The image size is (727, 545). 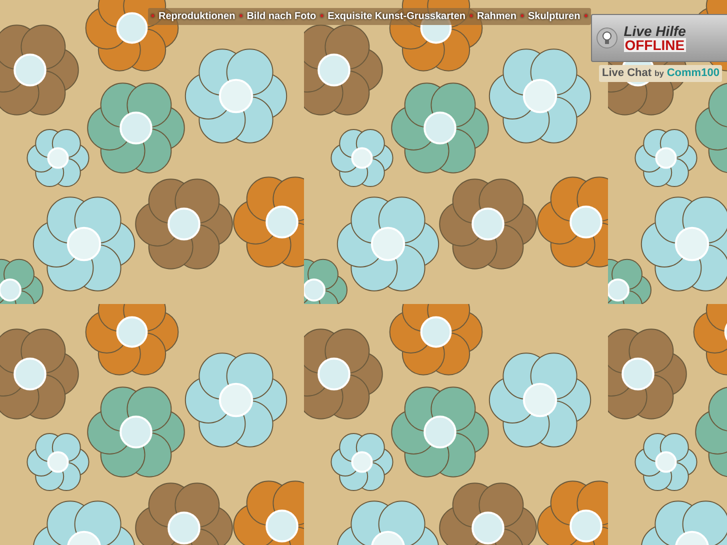 I want to click on nav-link: Bild nach Foto, so click(x=281, y=16).